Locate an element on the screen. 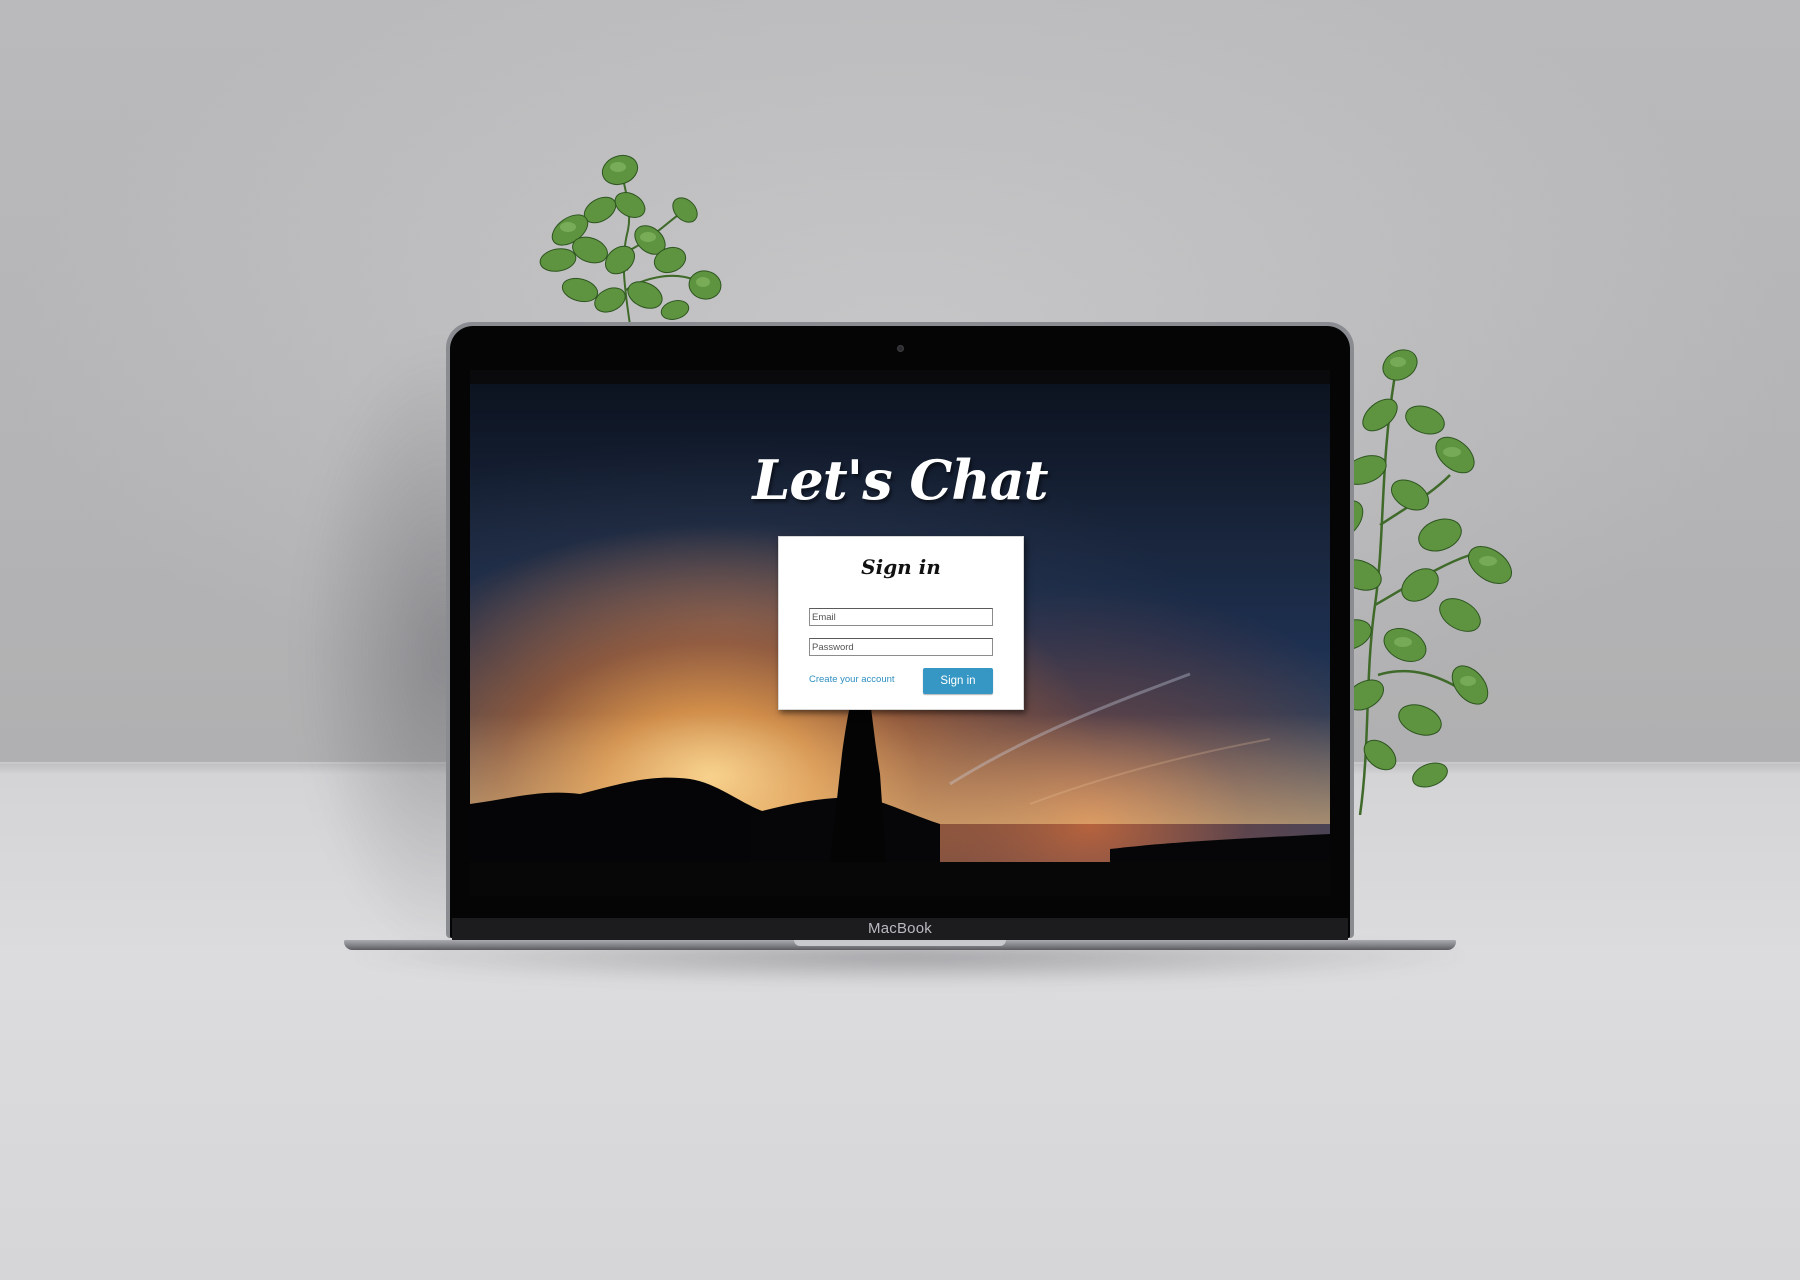 Image resolution: width=1800 pixels, height=1280 pixels. app-title: Let's Chat is located at coordinates (900, 480).